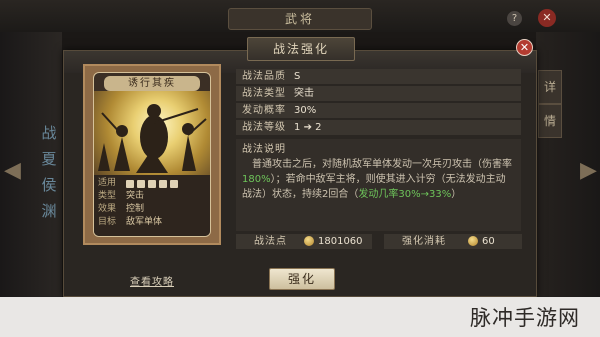 This screenshot has width=600, height=337. I want to click on card-info-row-troops: 适用, so click(152, 183).